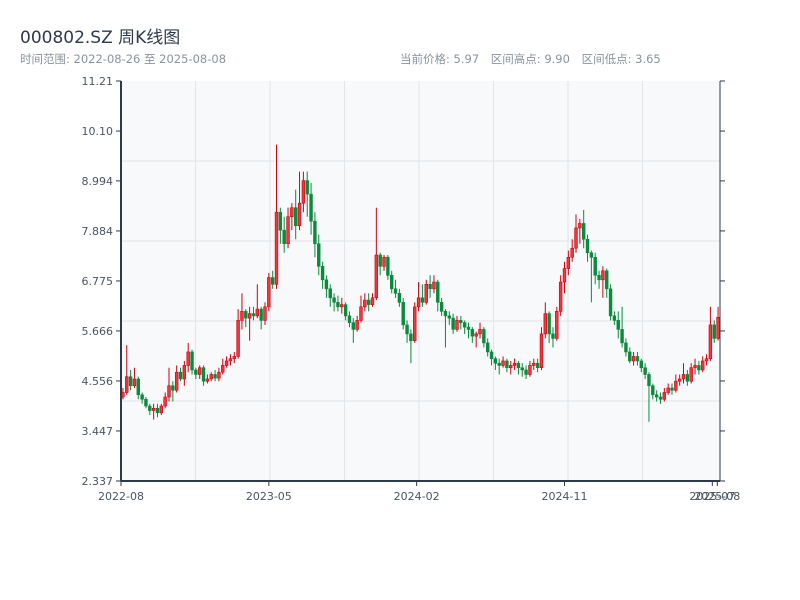  What do you see at coordinates (98, 331) in the screenshot?
I see `y-tick-label: 5.666` at bounding box center [98, 331].